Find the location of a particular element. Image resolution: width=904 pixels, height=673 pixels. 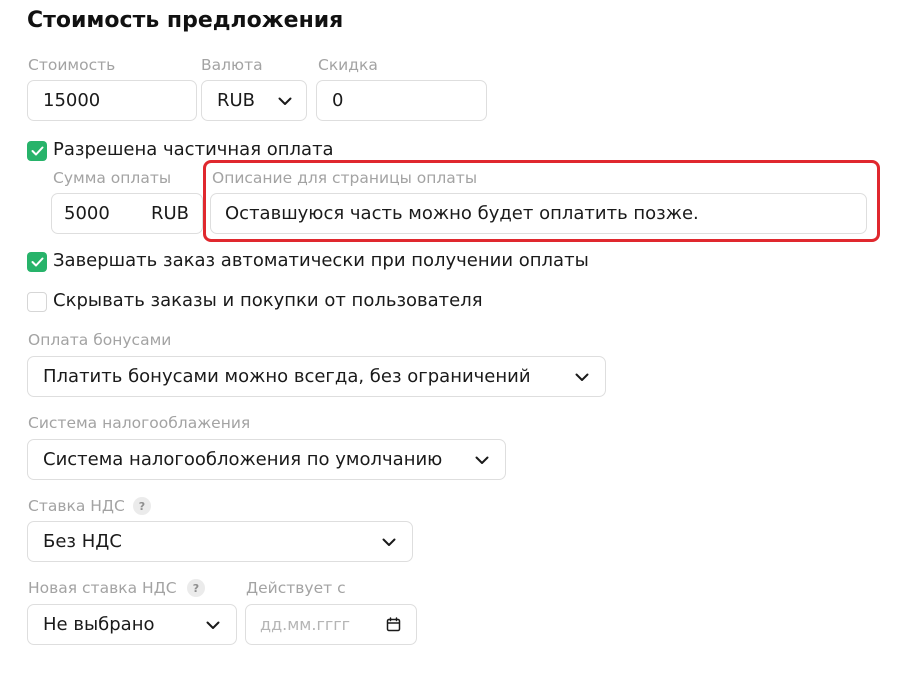

payment-amount-label: Сумма оплаты is located at coordinates (112, 178).